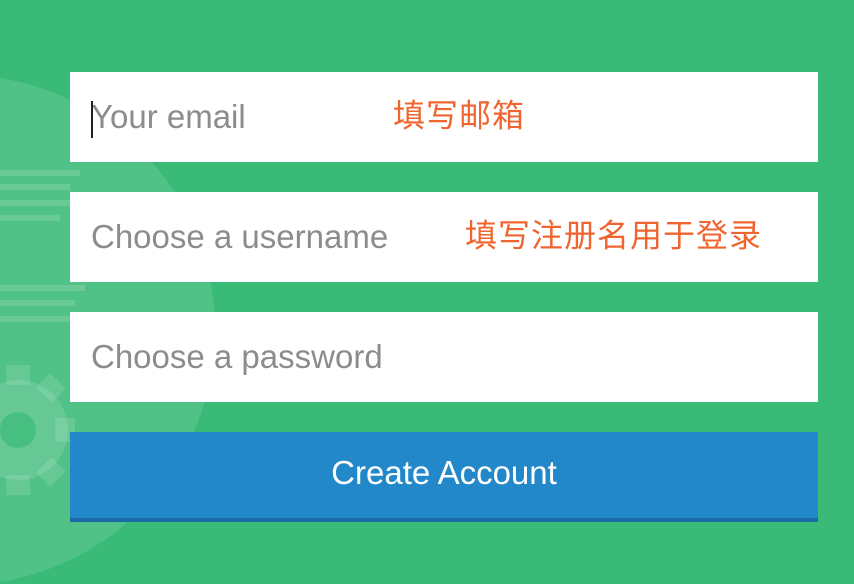  Describe the element at coordinates (92, 119) in the screenshot. I see `text-cursor` at that location.